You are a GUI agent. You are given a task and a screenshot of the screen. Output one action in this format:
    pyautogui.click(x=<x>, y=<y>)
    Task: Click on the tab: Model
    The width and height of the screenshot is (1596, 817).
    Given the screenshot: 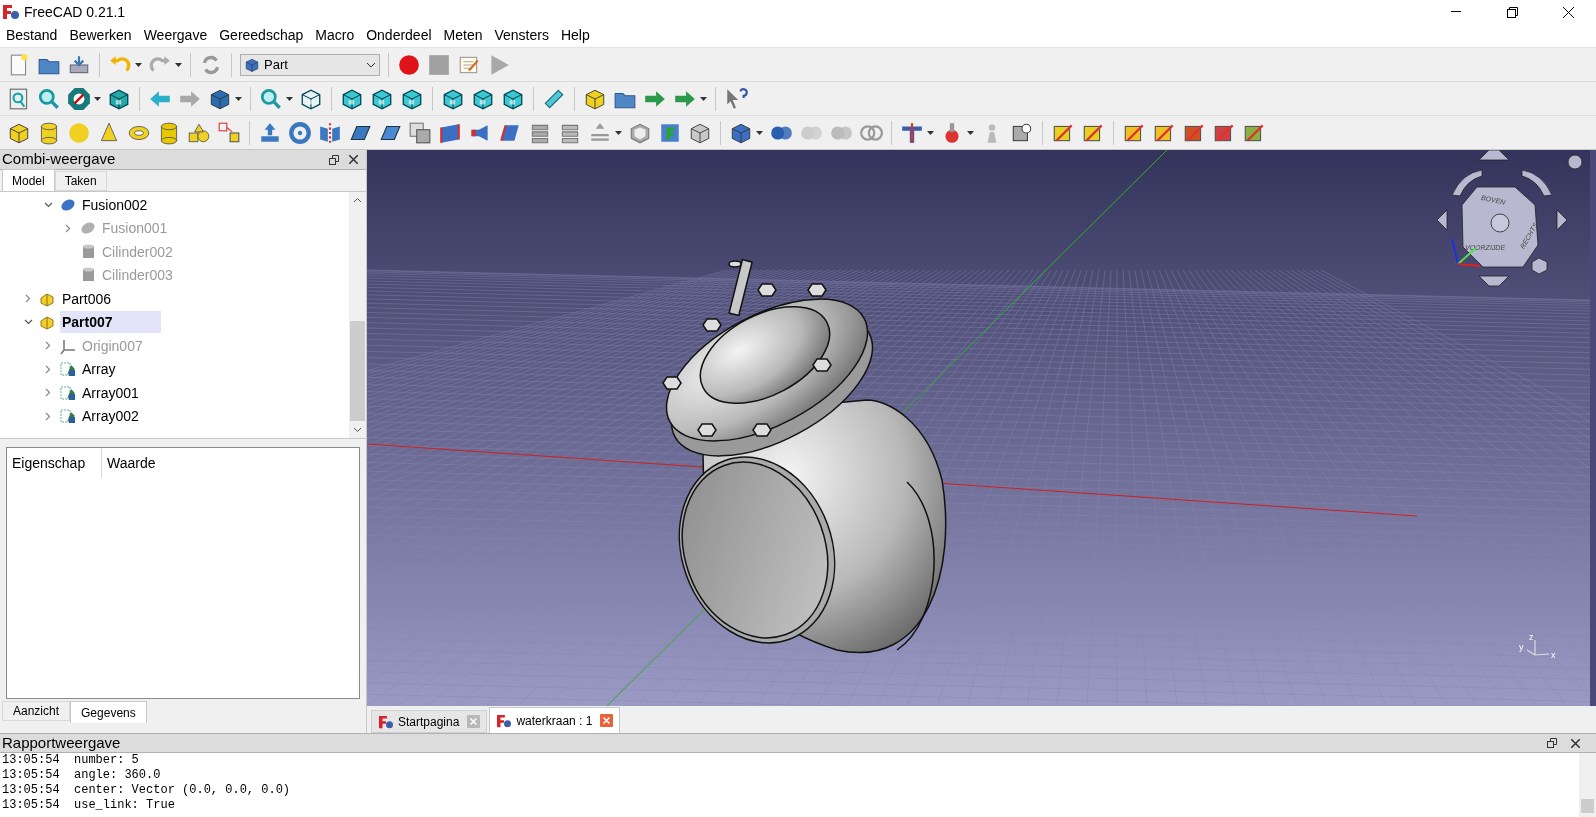 What is the action you would take?
    pyautogui.click(x=28, y=180)
    